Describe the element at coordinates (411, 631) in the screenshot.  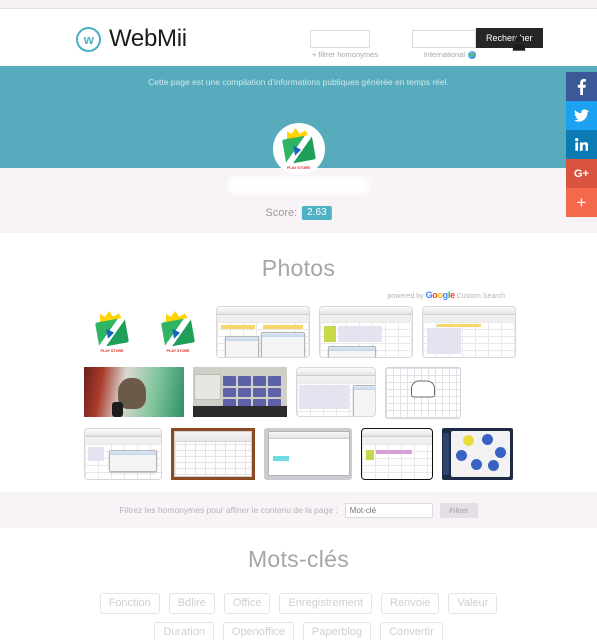
I see `keyword-chip: Convertir` at that location.